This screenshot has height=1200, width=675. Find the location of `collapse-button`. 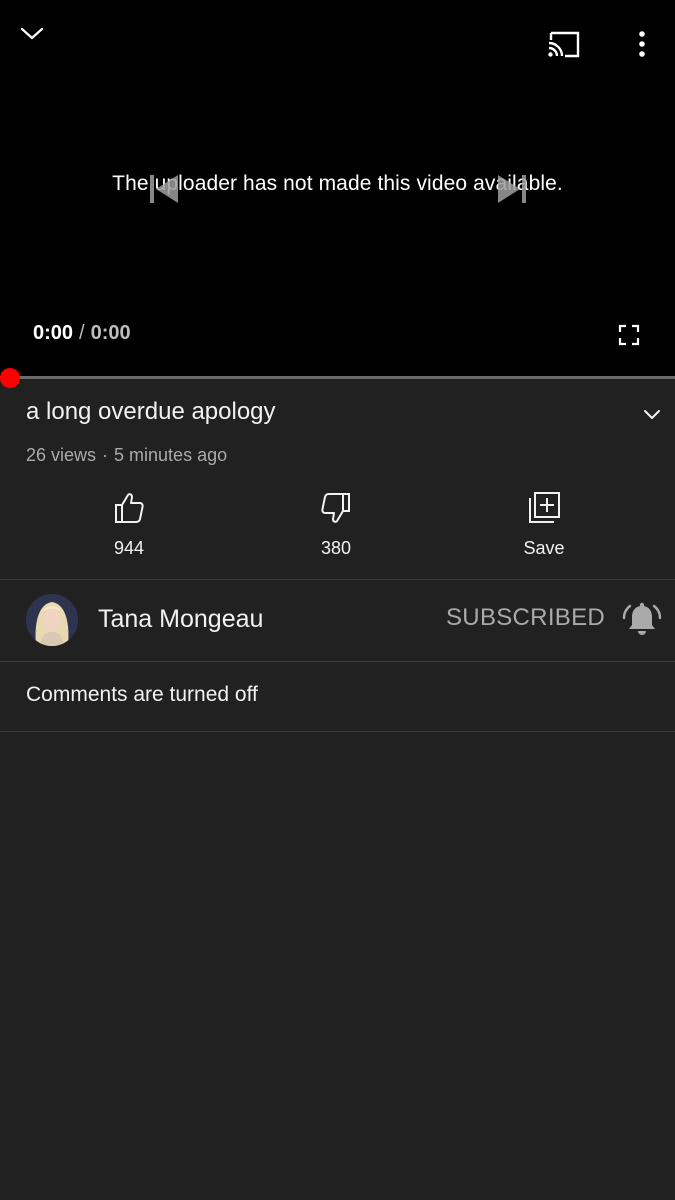

collapse-button is located at coordinates (32, 34).